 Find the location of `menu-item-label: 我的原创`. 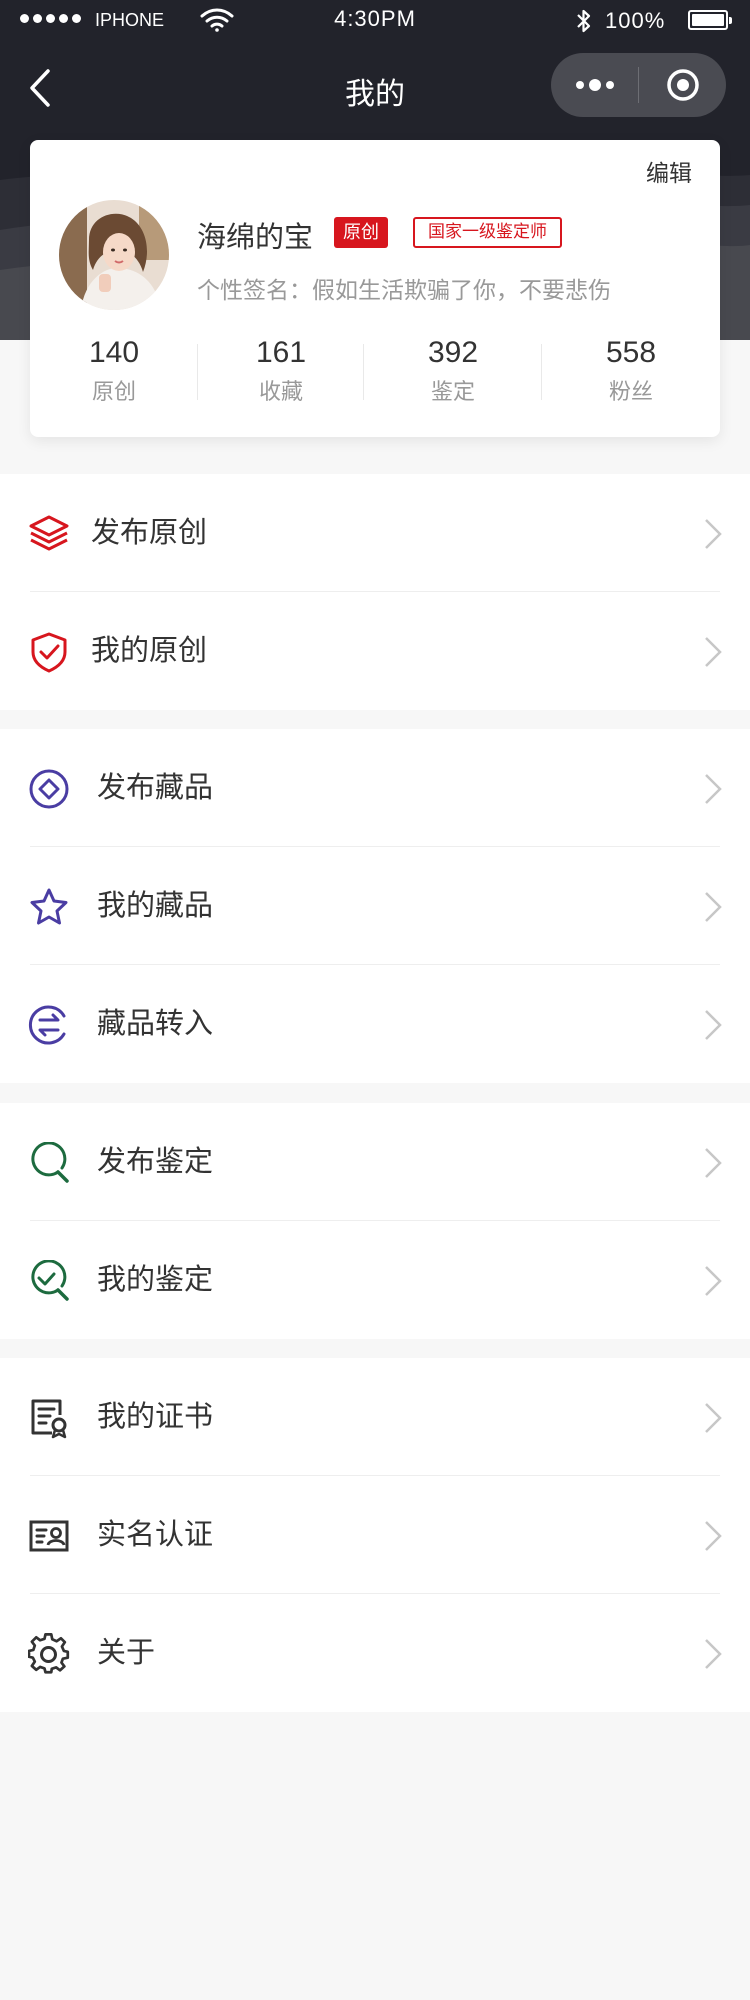

menu-item-label: 我的原创 is located at coordinates (149, 650).